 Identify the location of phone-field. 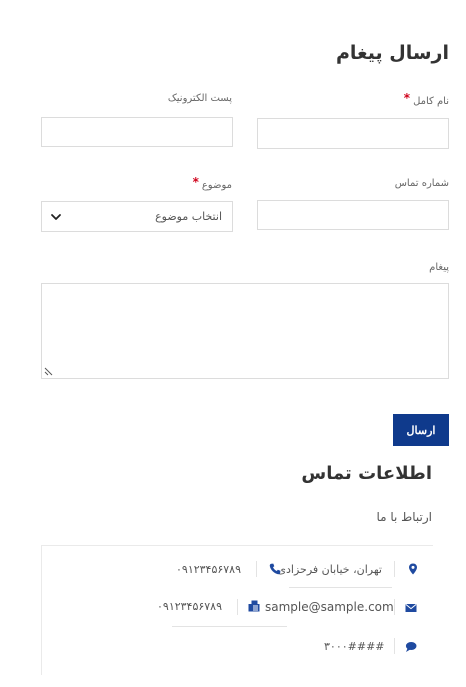
(353, 215).